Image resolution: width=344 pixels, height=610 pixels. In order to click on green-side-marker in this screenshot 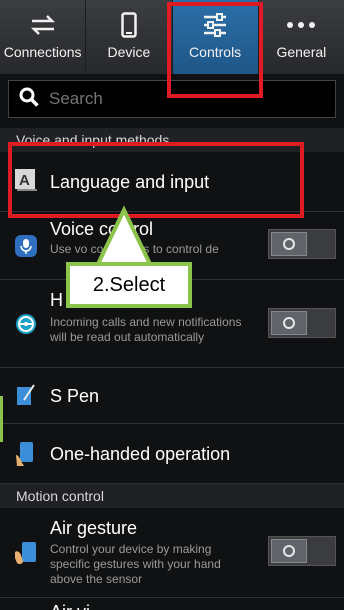, I will do `click(1, 419)`.